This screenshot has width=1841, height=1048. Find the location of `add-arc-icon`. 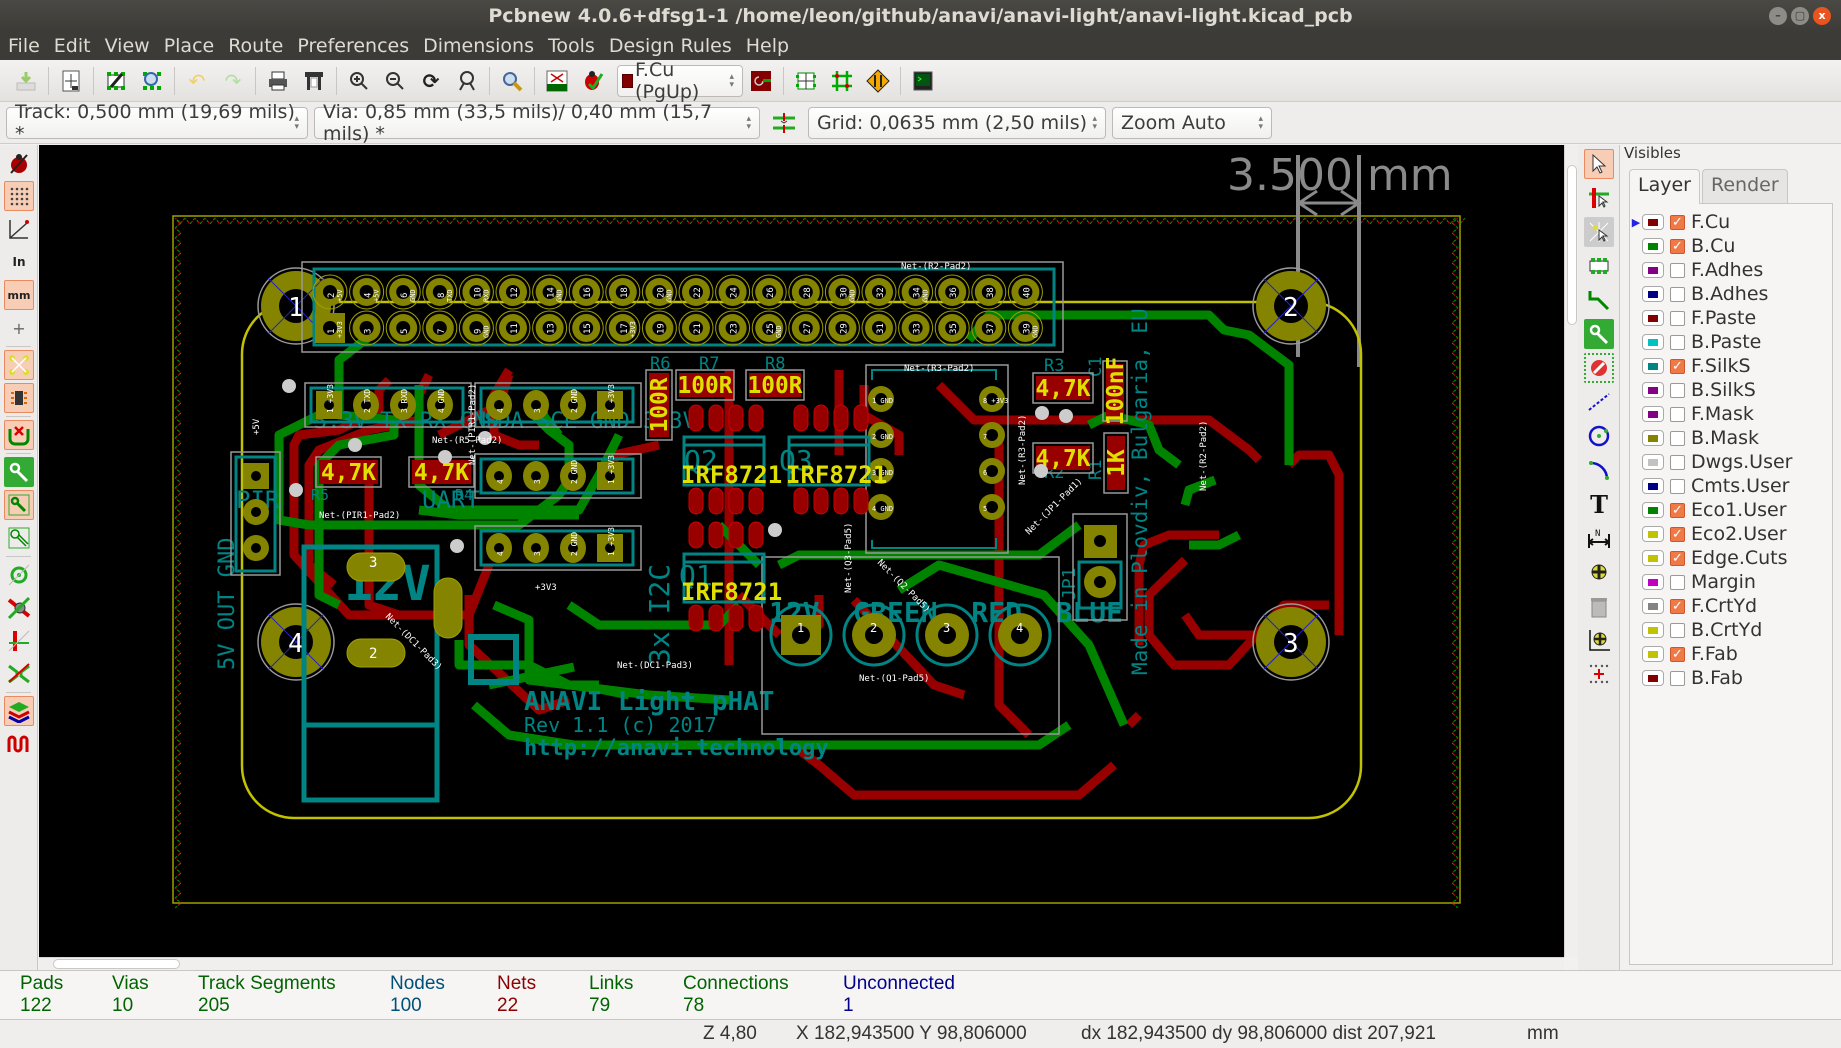

add-arc-icon is located at coordinates (1599, 470).